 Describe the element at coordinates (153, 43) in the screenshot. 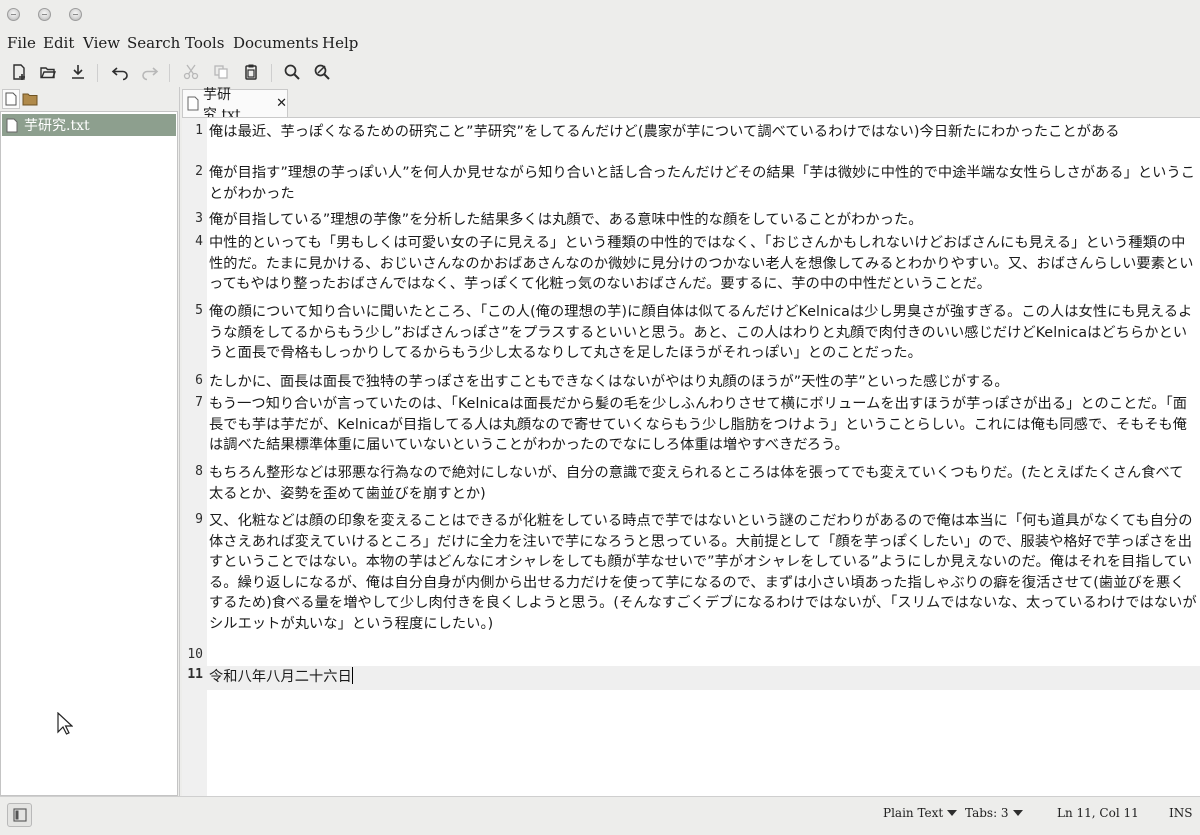

I see `menu-search: Search` at that location.